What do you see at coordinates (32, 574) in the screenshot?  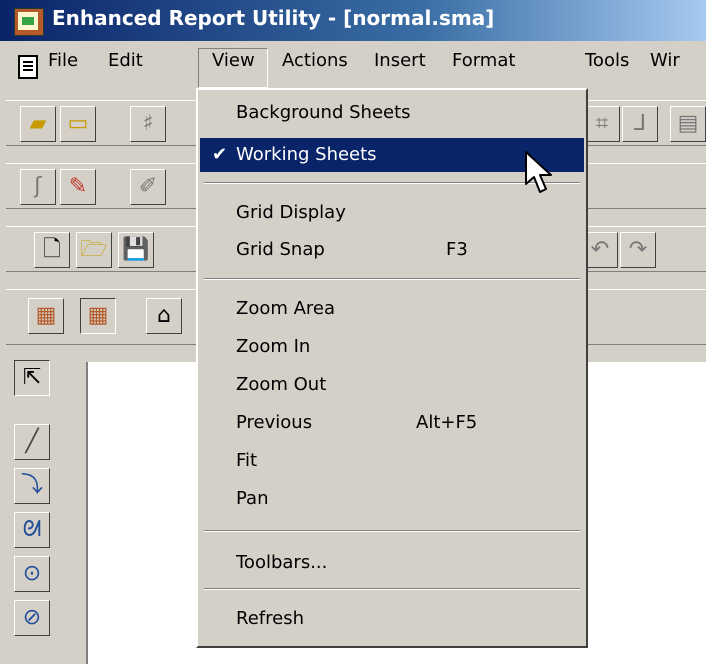 I see `circle-tool-icon: ⊙` at bounding box center [32, 574].